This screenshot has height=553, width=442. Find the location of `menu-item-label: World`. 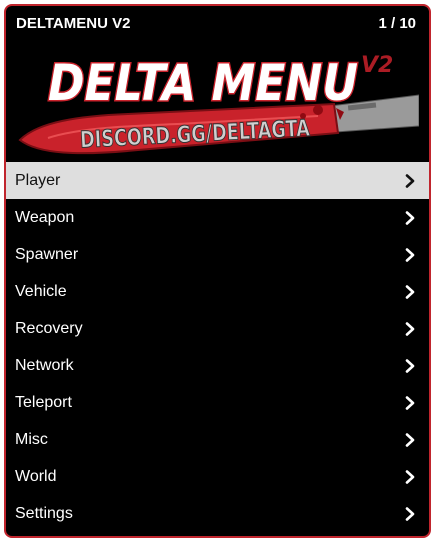

menu-item-label: World is located at coordinates (36, 476).